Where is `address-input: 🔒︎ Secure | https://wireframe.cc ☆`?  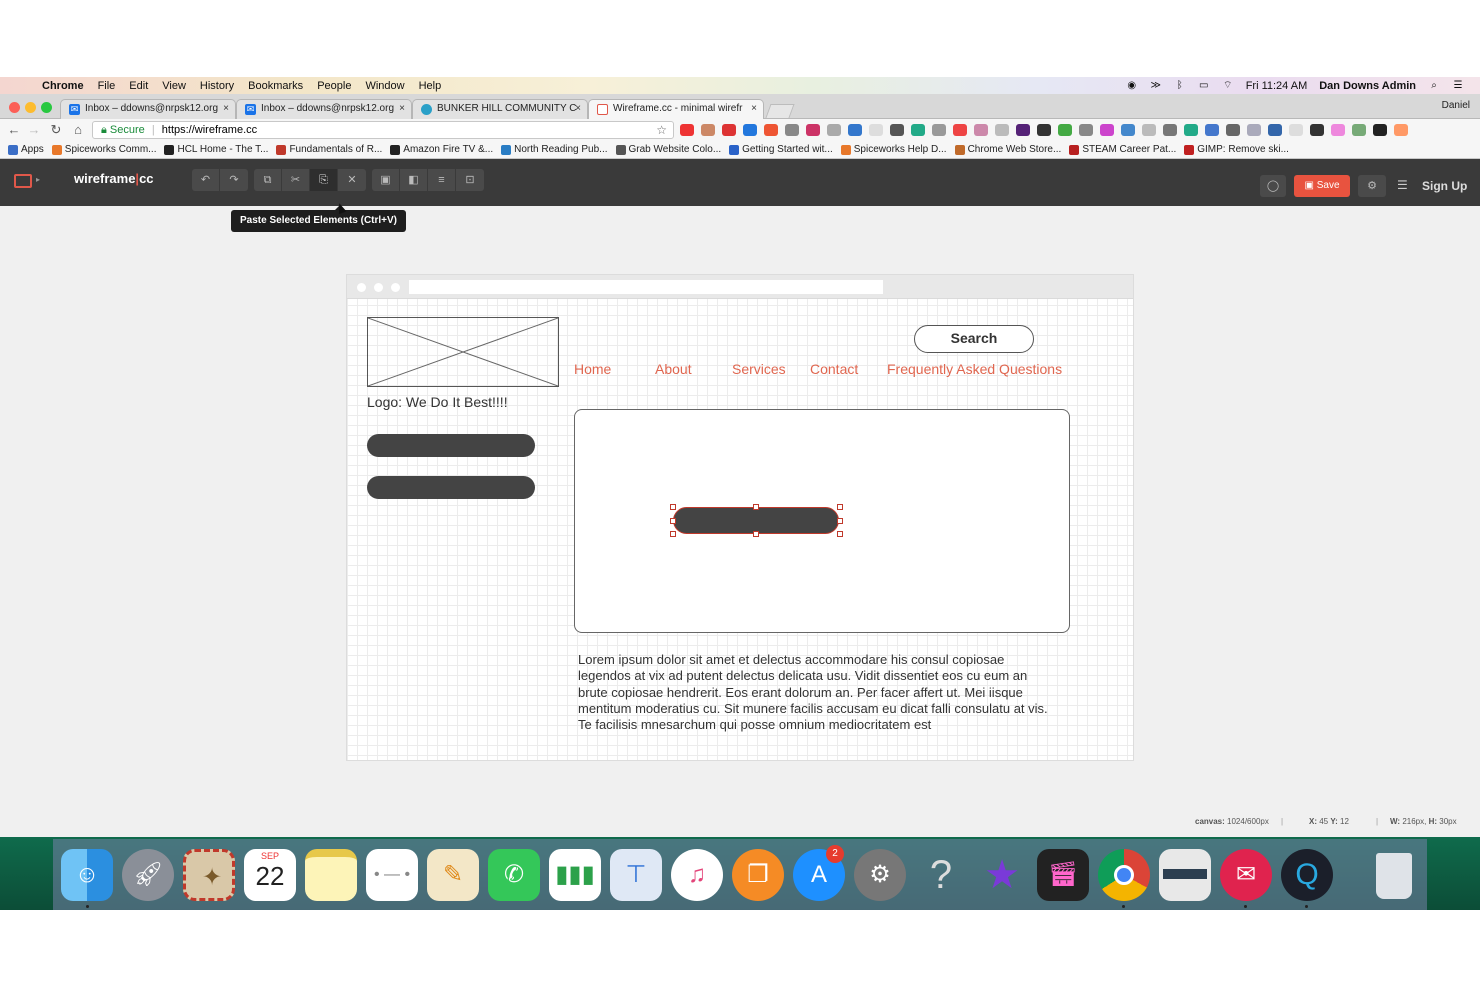
address-input: 🔒︎ Secure | https://wireframe.cc ☆ is located at coordinates (383, 130).